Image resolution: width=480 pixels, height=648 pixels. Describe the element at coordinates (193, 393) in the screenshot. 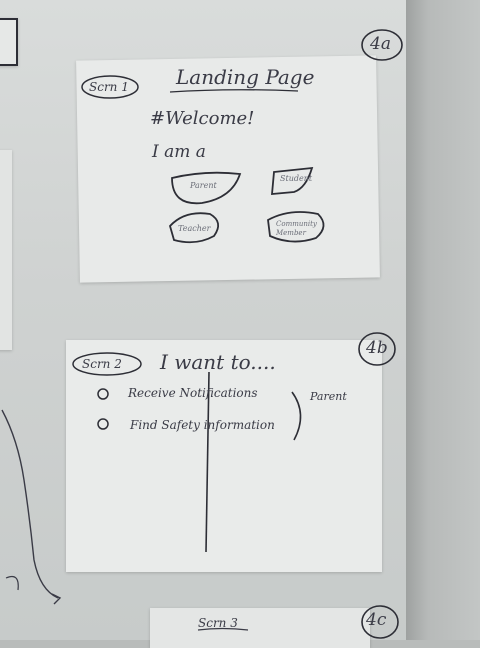

I see `screen2-option-1: Receive Notifications` at that location.